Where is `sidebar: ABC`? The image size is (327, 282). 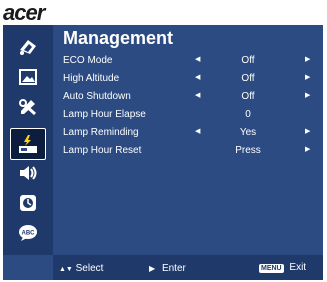 sidebar: ABC is located at coordinates (28, 140).